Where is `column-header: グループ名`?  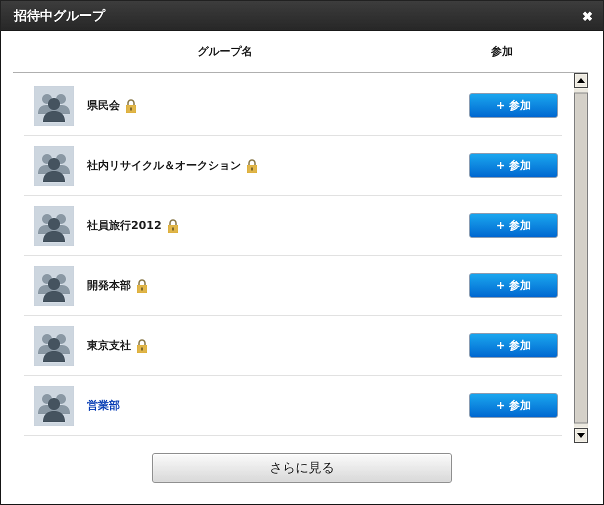 column-header: グループ名 is located at coordinates (225, 51).